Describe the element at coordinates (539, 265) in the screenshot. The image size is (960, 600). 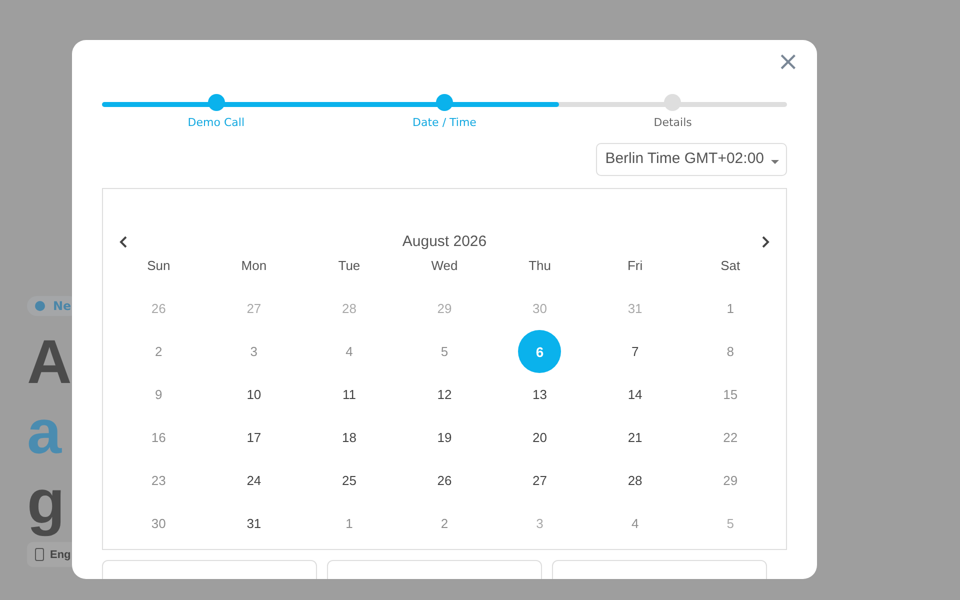
I see `weekday-label: Thu` at that location.